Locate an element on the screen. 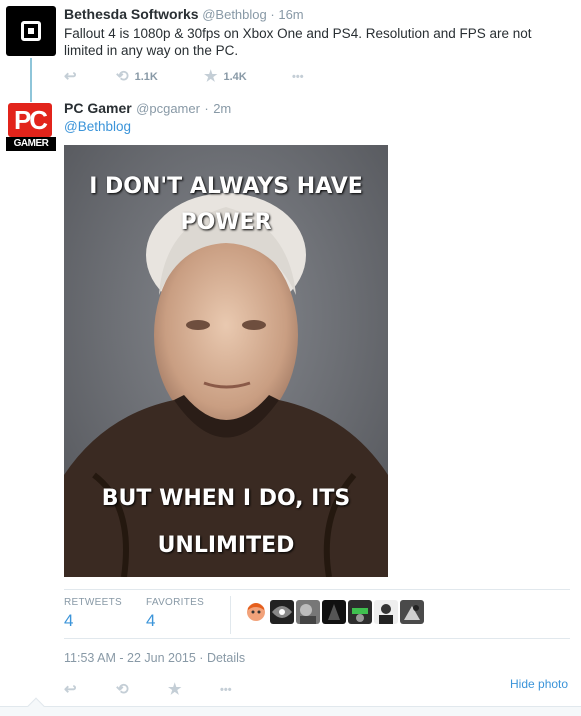 Image resolution: width=581 pixels, height=716 pixels. tweet-timestamp: 11:53 AM - 22 Jun 2015 is located at coordinates (130, 658).